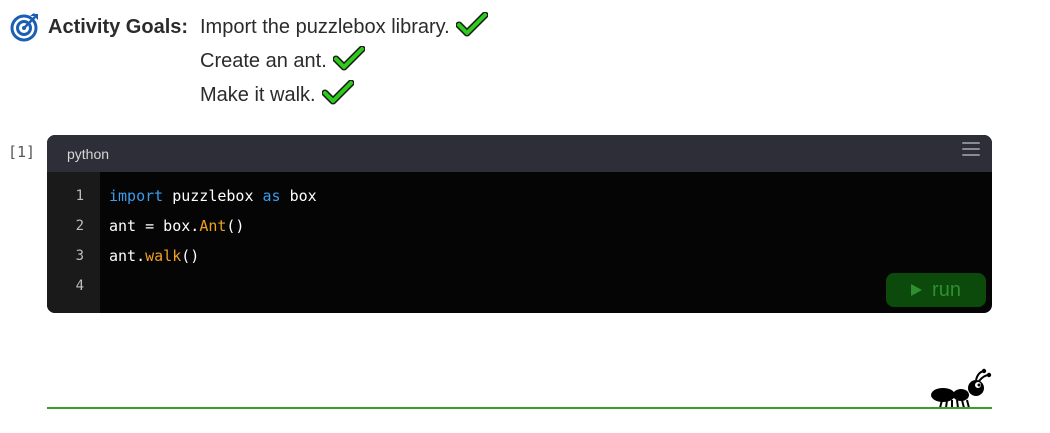 This screenshot has width=1050, height=433. I want to click on goal-text: Make it walk., so click(258, 95).